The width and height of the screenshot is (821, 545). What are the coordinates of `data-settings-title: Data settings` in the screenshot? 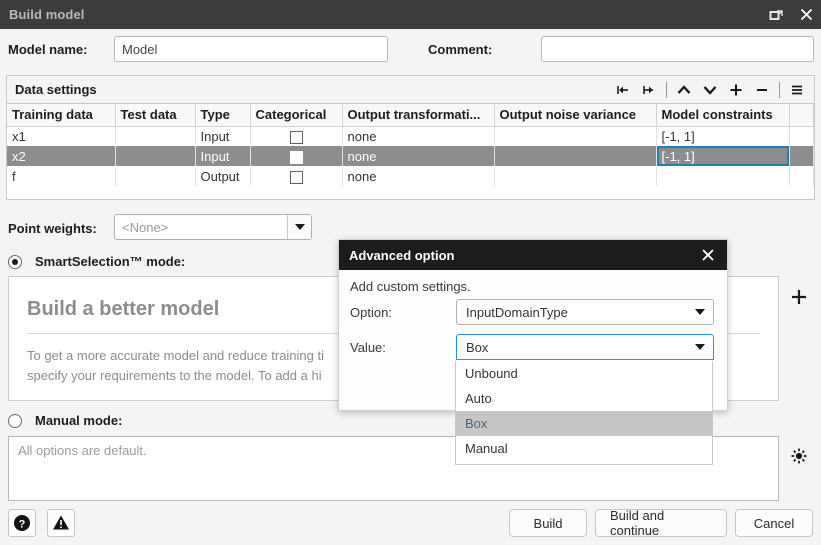 It's located at (56, 89).